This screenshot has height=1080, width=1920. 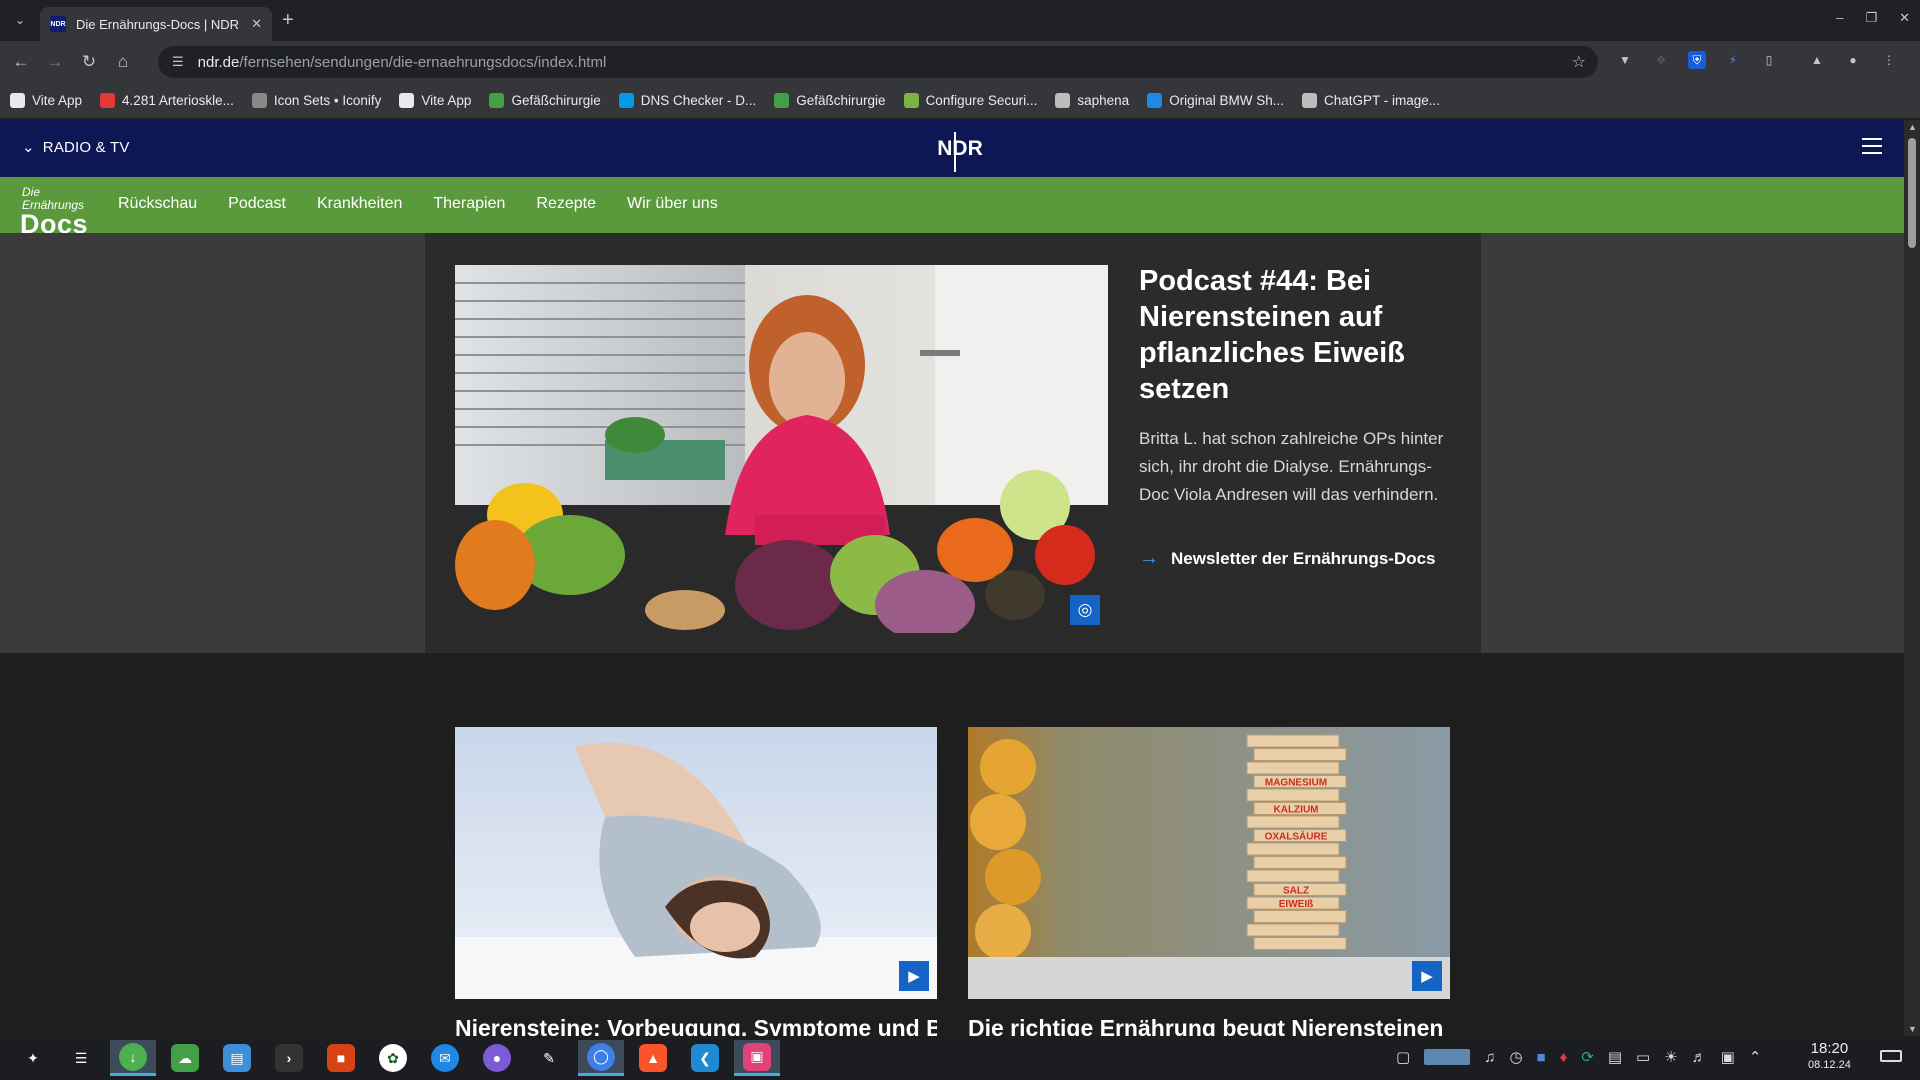 What do you see at coordinates (1912, 127) in the screenshot?
I see `scroll-up-icon: ▲` at bounding box center [1912, 127].